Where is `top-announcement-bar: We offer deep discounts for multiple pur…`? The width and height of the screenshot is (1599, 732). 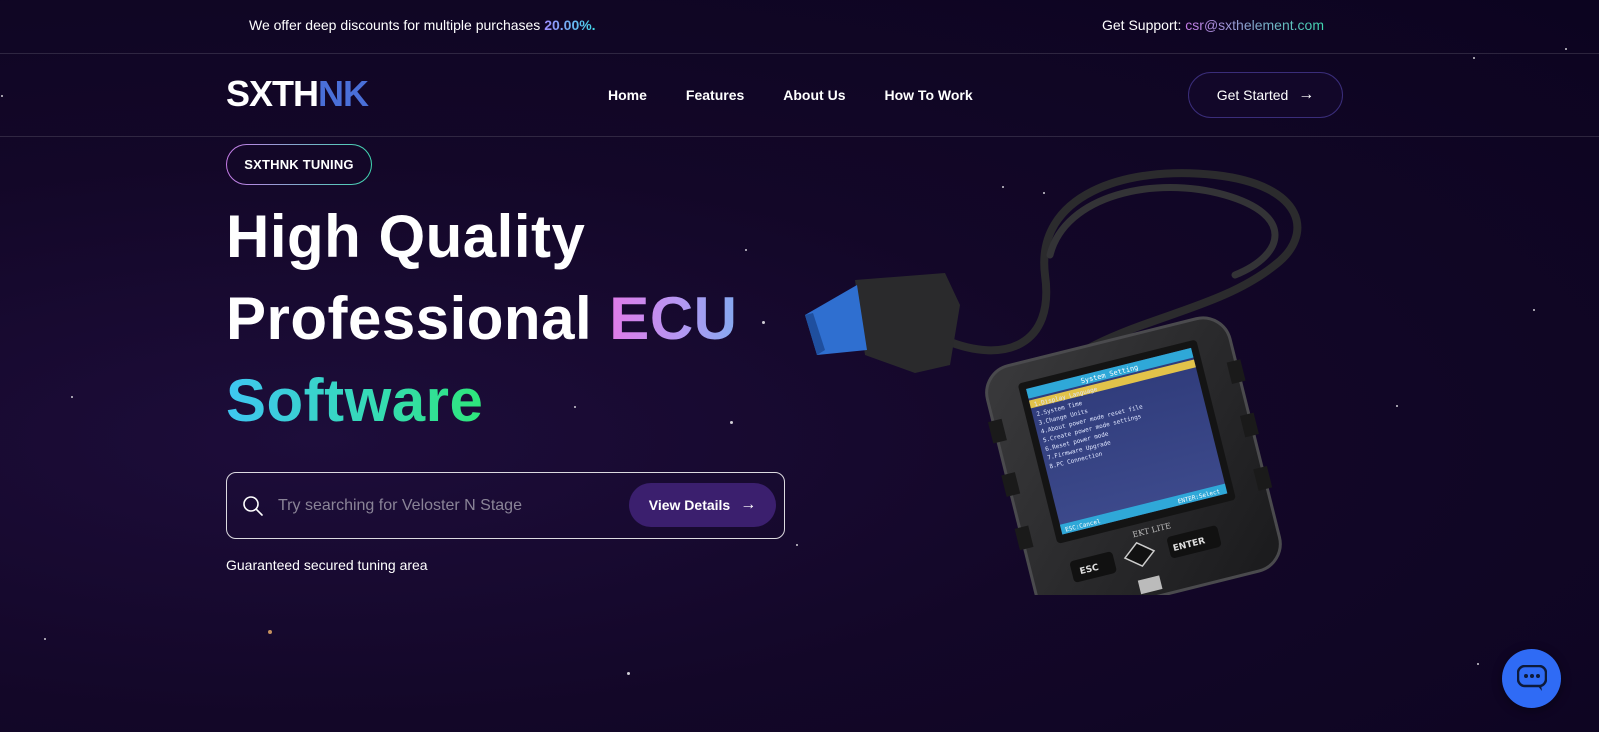
top-announcement-bar: We offer deep discounts for multiple pur… is located at coordinates (799, 27).